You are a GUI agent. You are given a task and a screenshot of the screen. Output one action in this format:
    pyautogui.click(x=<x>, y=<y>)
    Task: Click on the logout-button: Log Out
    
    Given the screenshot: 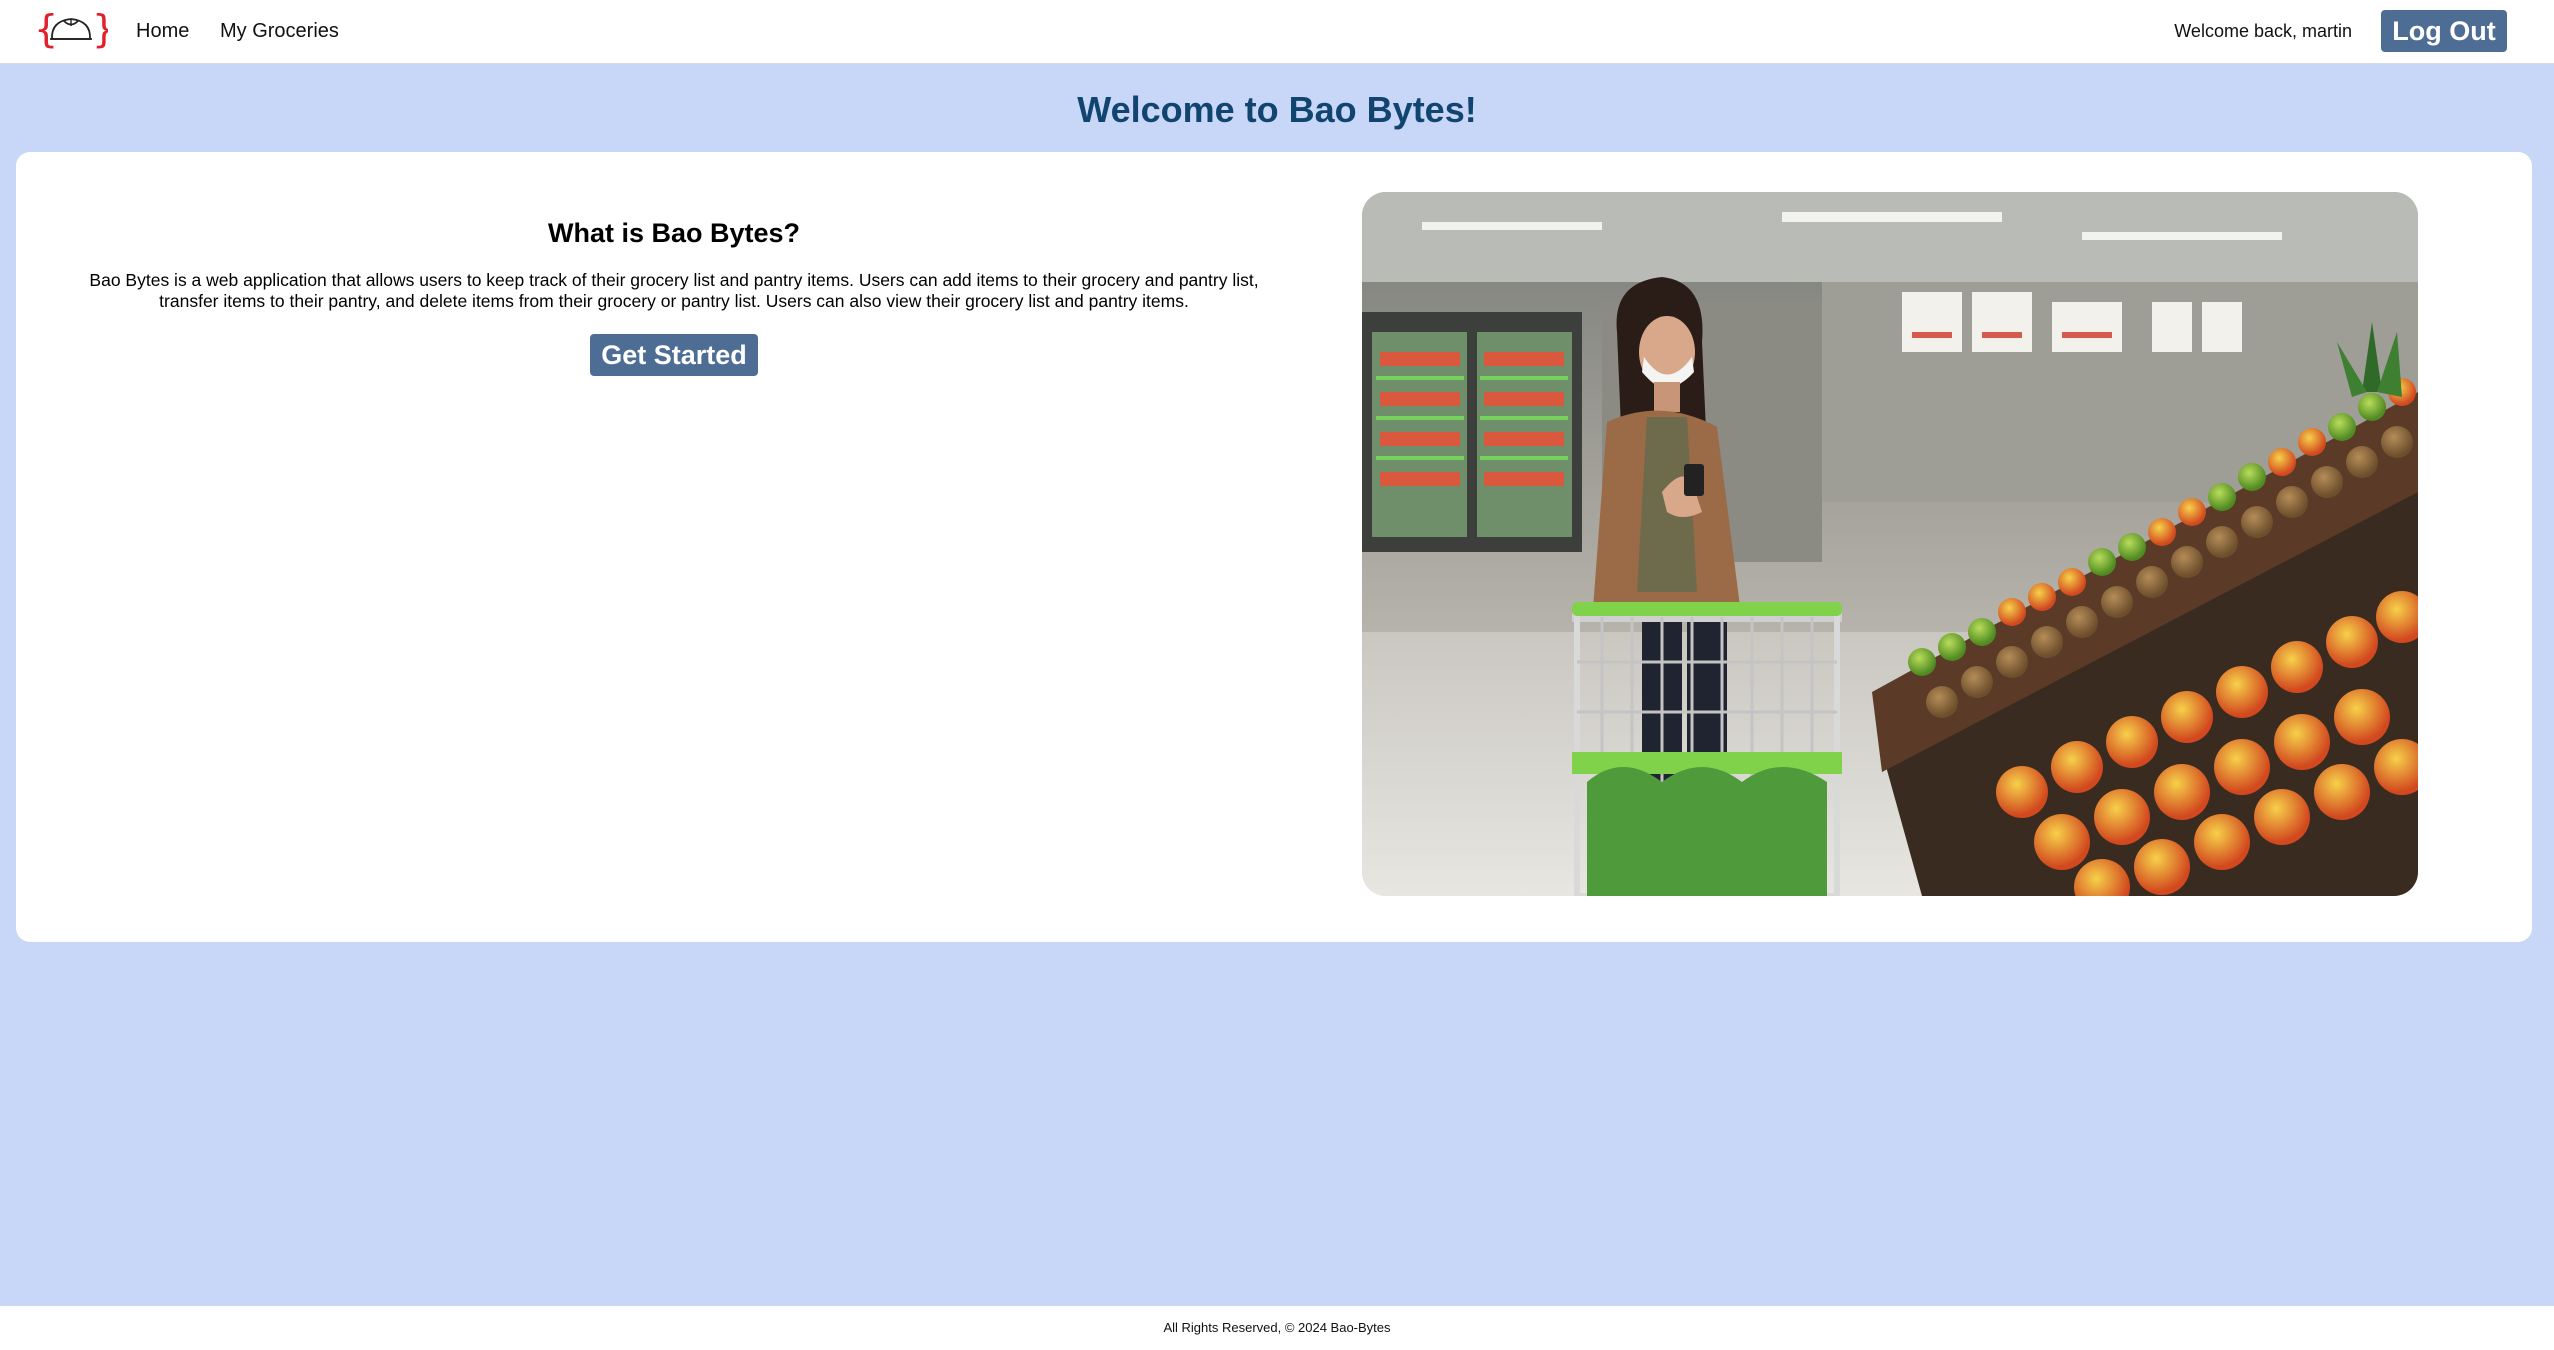 What is the action you would take?
    pyautogui.click(x=2444, y=31)
    